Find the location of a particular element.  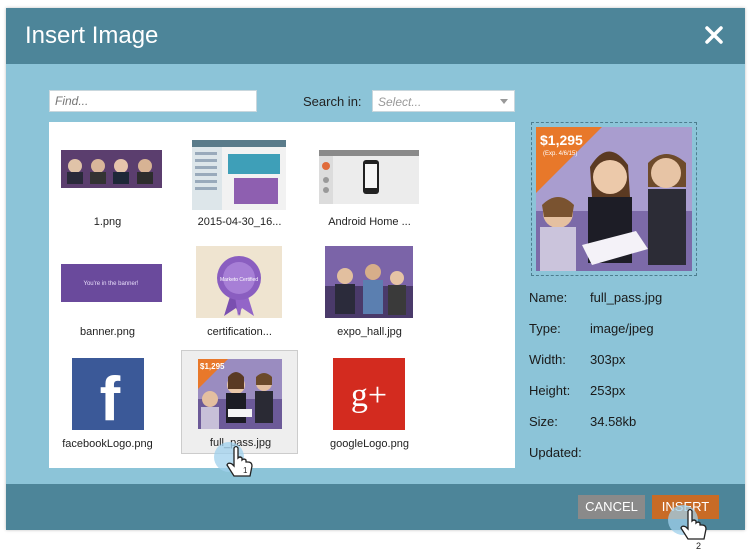

hand-cursor-step-2-icon: 2 is located at coordinates (687, 528).